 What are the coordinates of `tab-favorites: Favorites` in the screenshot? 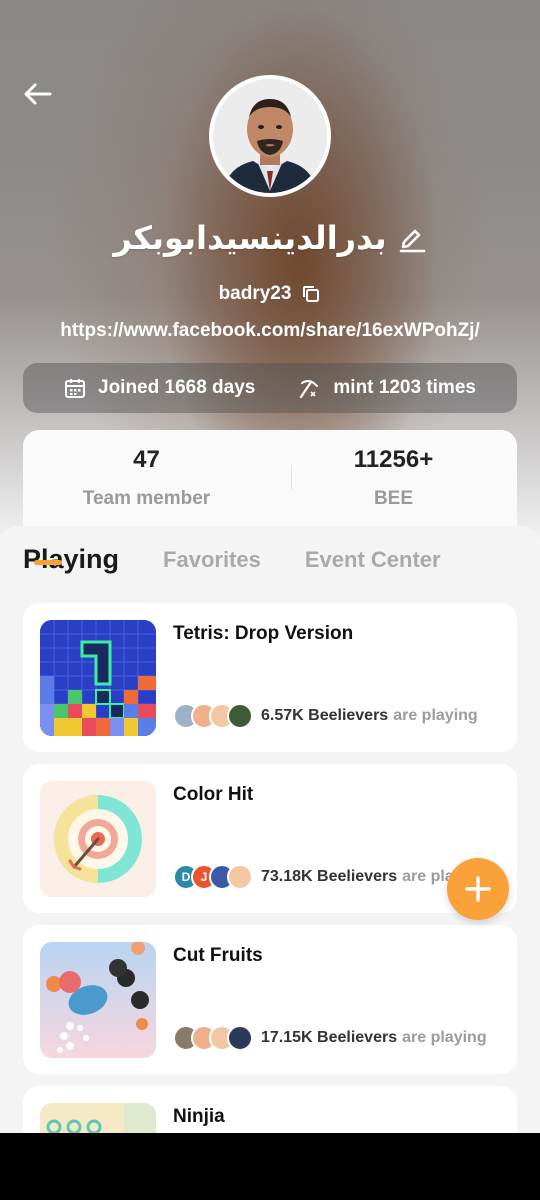 It's located at (212, 561).